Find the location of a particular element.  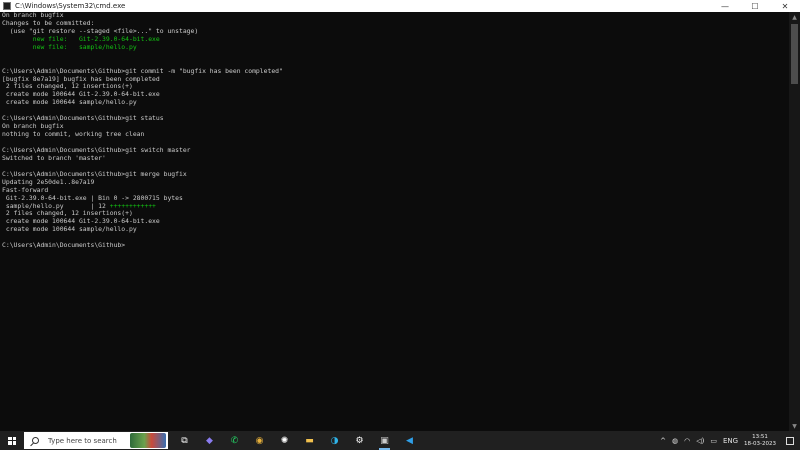

notification-icon is located at coordinates (790, 440).